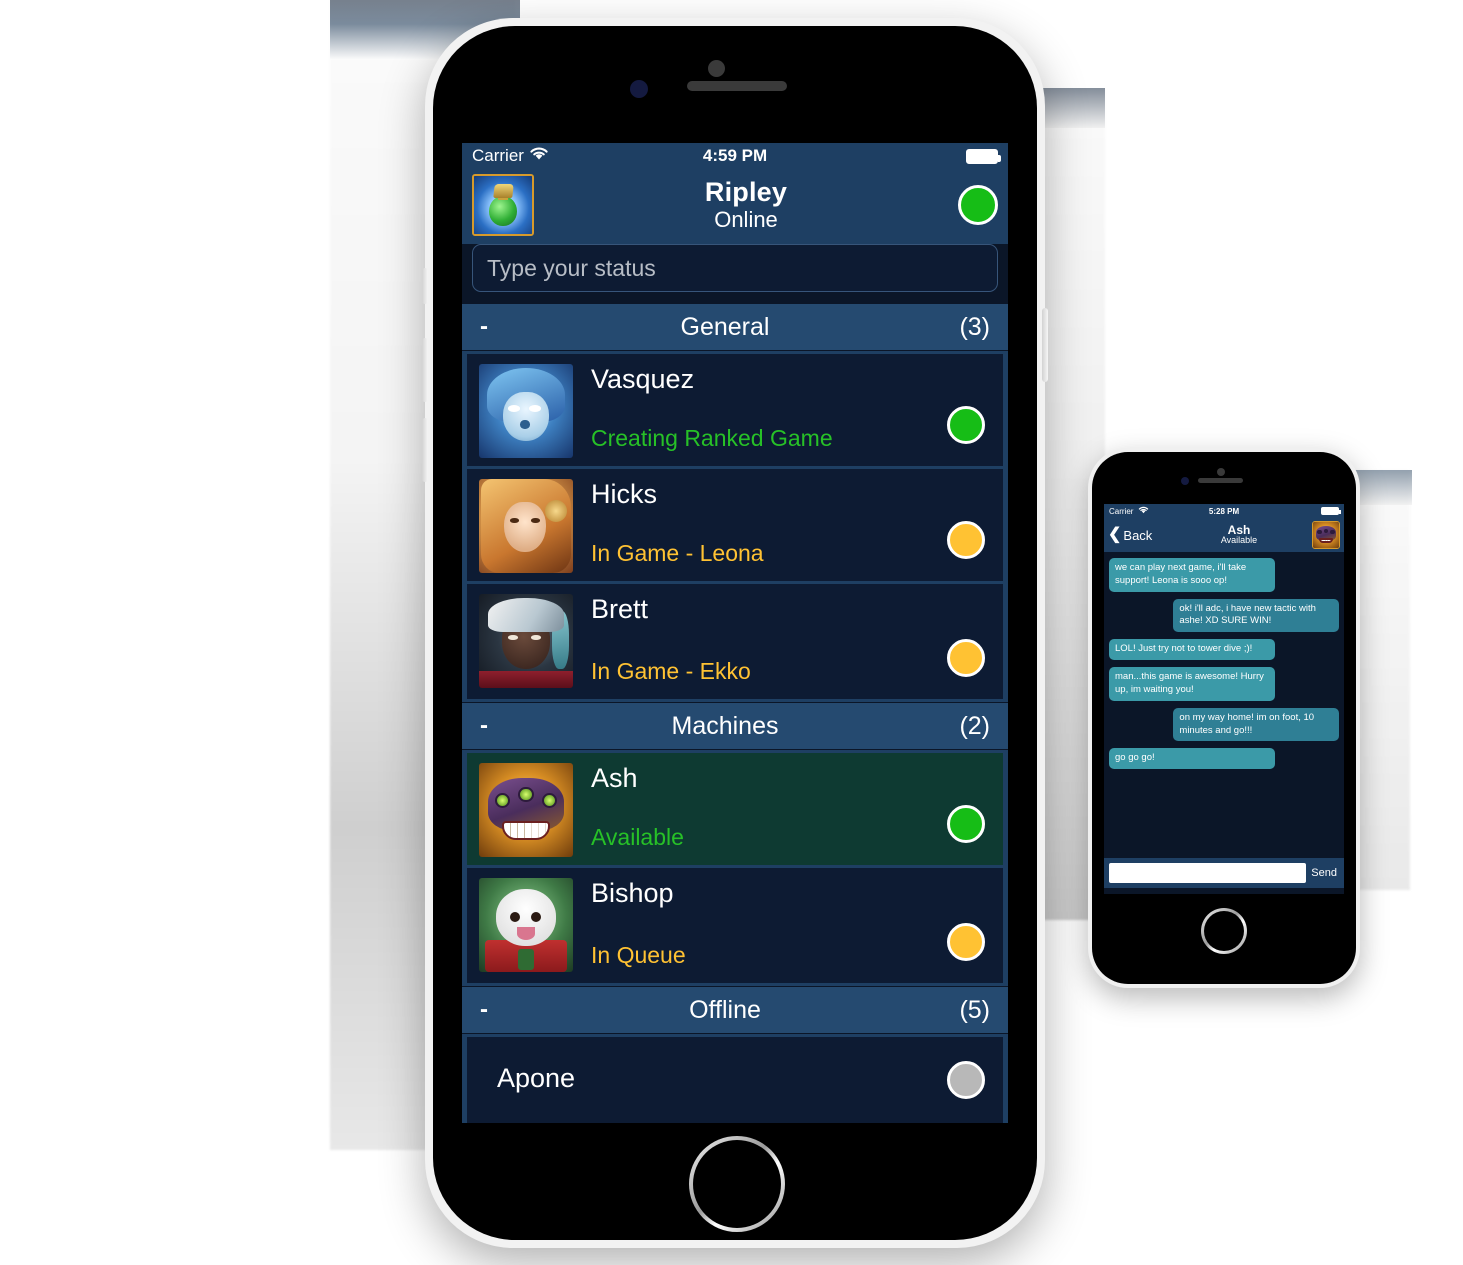 The image size is (1463, 1265). What do you see at coordinates (1159, 511) in the screenshot?
I see `status-bar-left-small: Carrier` at bounding box center [1159, 511].